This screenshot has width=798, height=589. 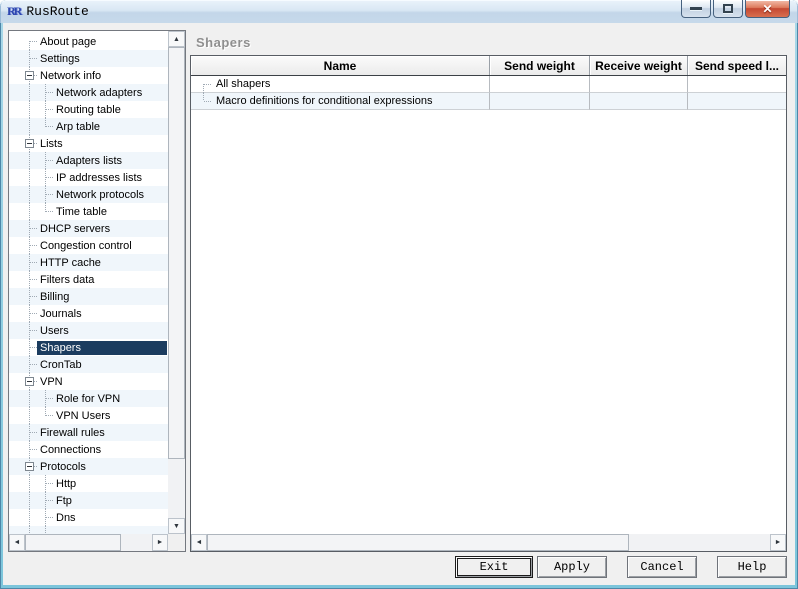 I want to click on cell-name: All shapers, so click(x=340, y=84).